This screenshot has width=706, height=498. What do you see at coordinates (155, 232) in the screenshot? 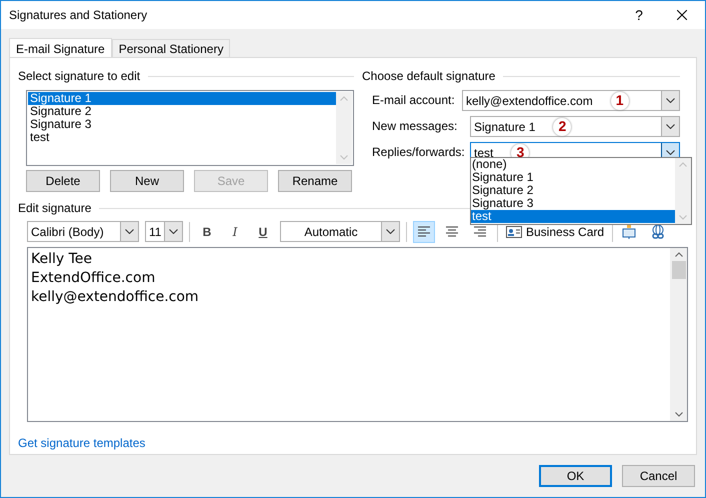
I see `combo-value: 11` at bounding box center [155, 232].